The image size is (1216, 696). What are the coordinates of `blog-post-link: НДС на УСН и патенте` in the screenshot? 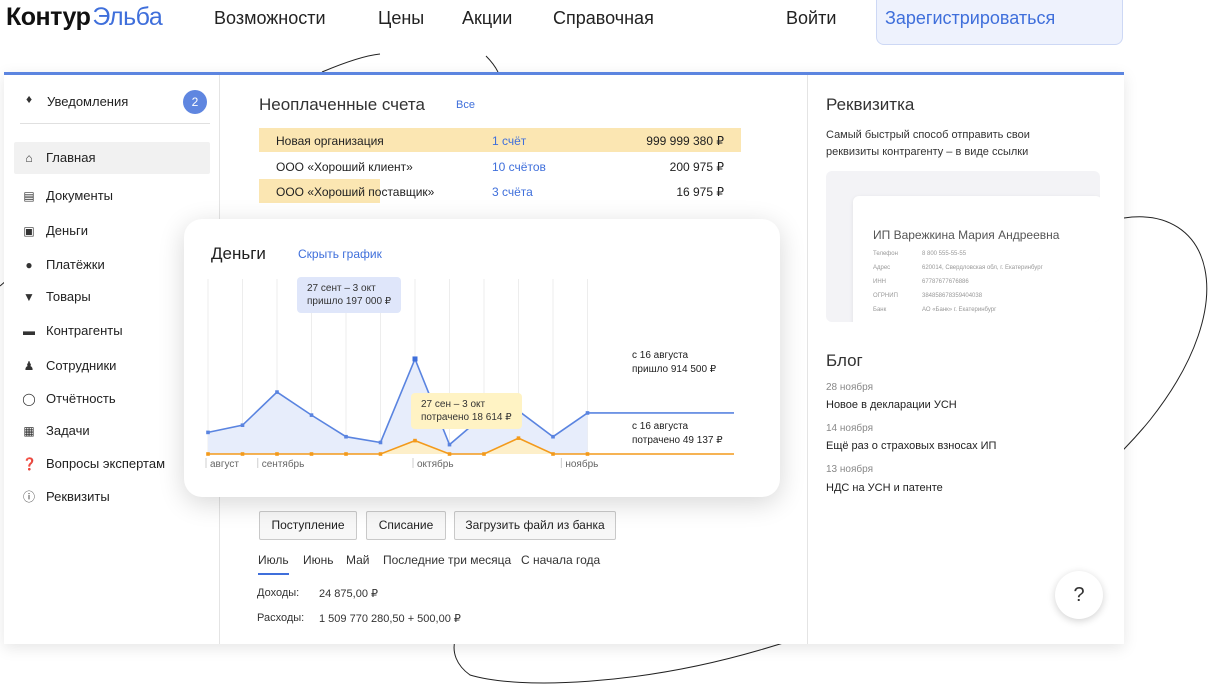 It's located at (884, 488).